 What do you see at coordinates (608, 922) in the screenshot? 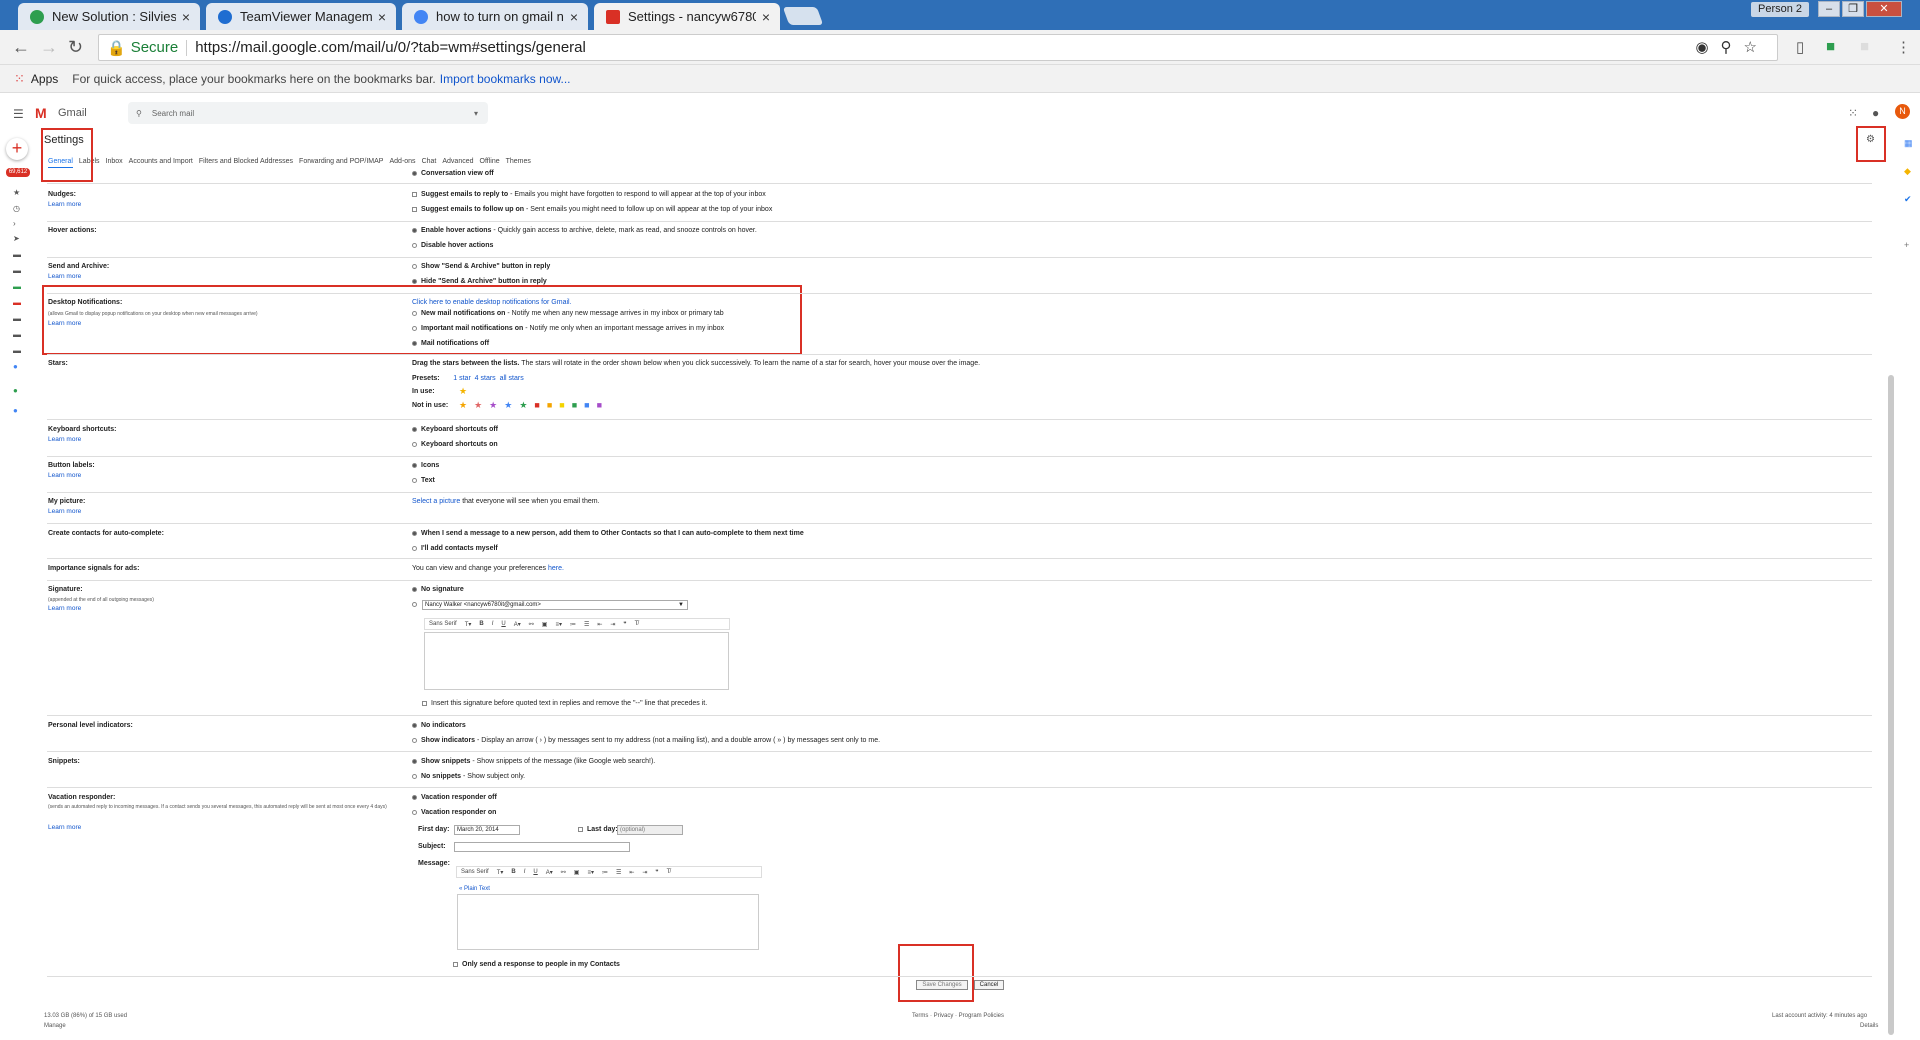
I see `vacation-message-editor` at bounding box center [608, 922].